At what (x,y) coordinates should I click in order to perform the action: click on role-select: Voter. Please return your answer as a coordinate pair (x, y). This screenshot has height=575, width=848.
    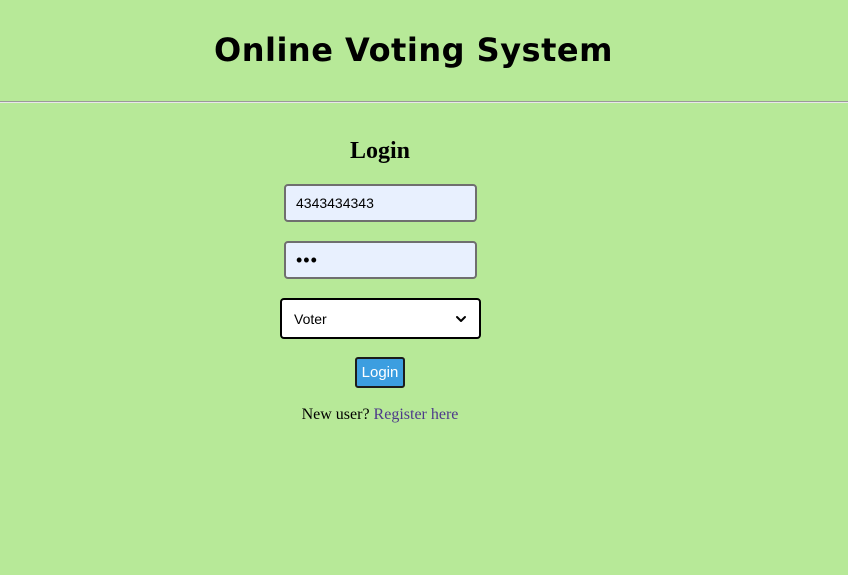
    Looking at the image, I should click on (380, 318).